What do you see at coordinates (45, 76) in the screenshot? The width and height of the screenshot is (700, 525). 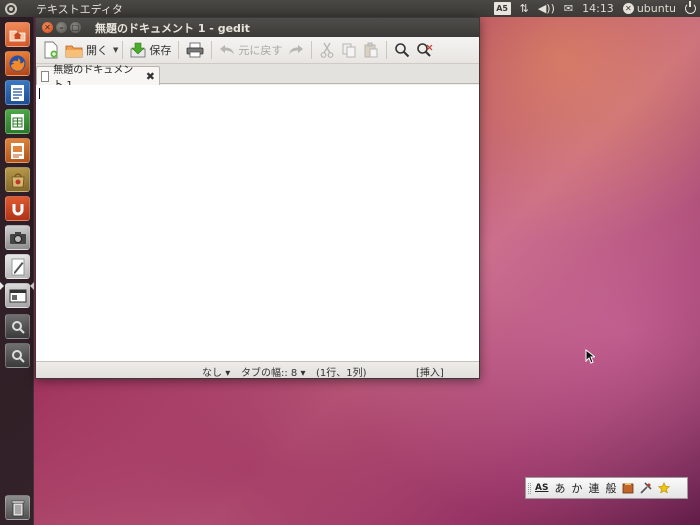 I see `document-icon` at bounding box center [45, 76].